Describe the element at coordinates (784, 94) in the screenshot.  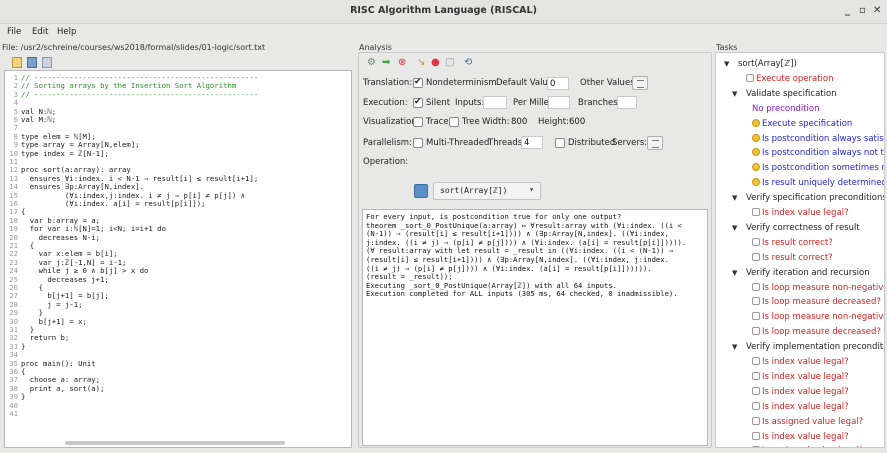
I see `task-item: ▼ Validate specification` at that location.